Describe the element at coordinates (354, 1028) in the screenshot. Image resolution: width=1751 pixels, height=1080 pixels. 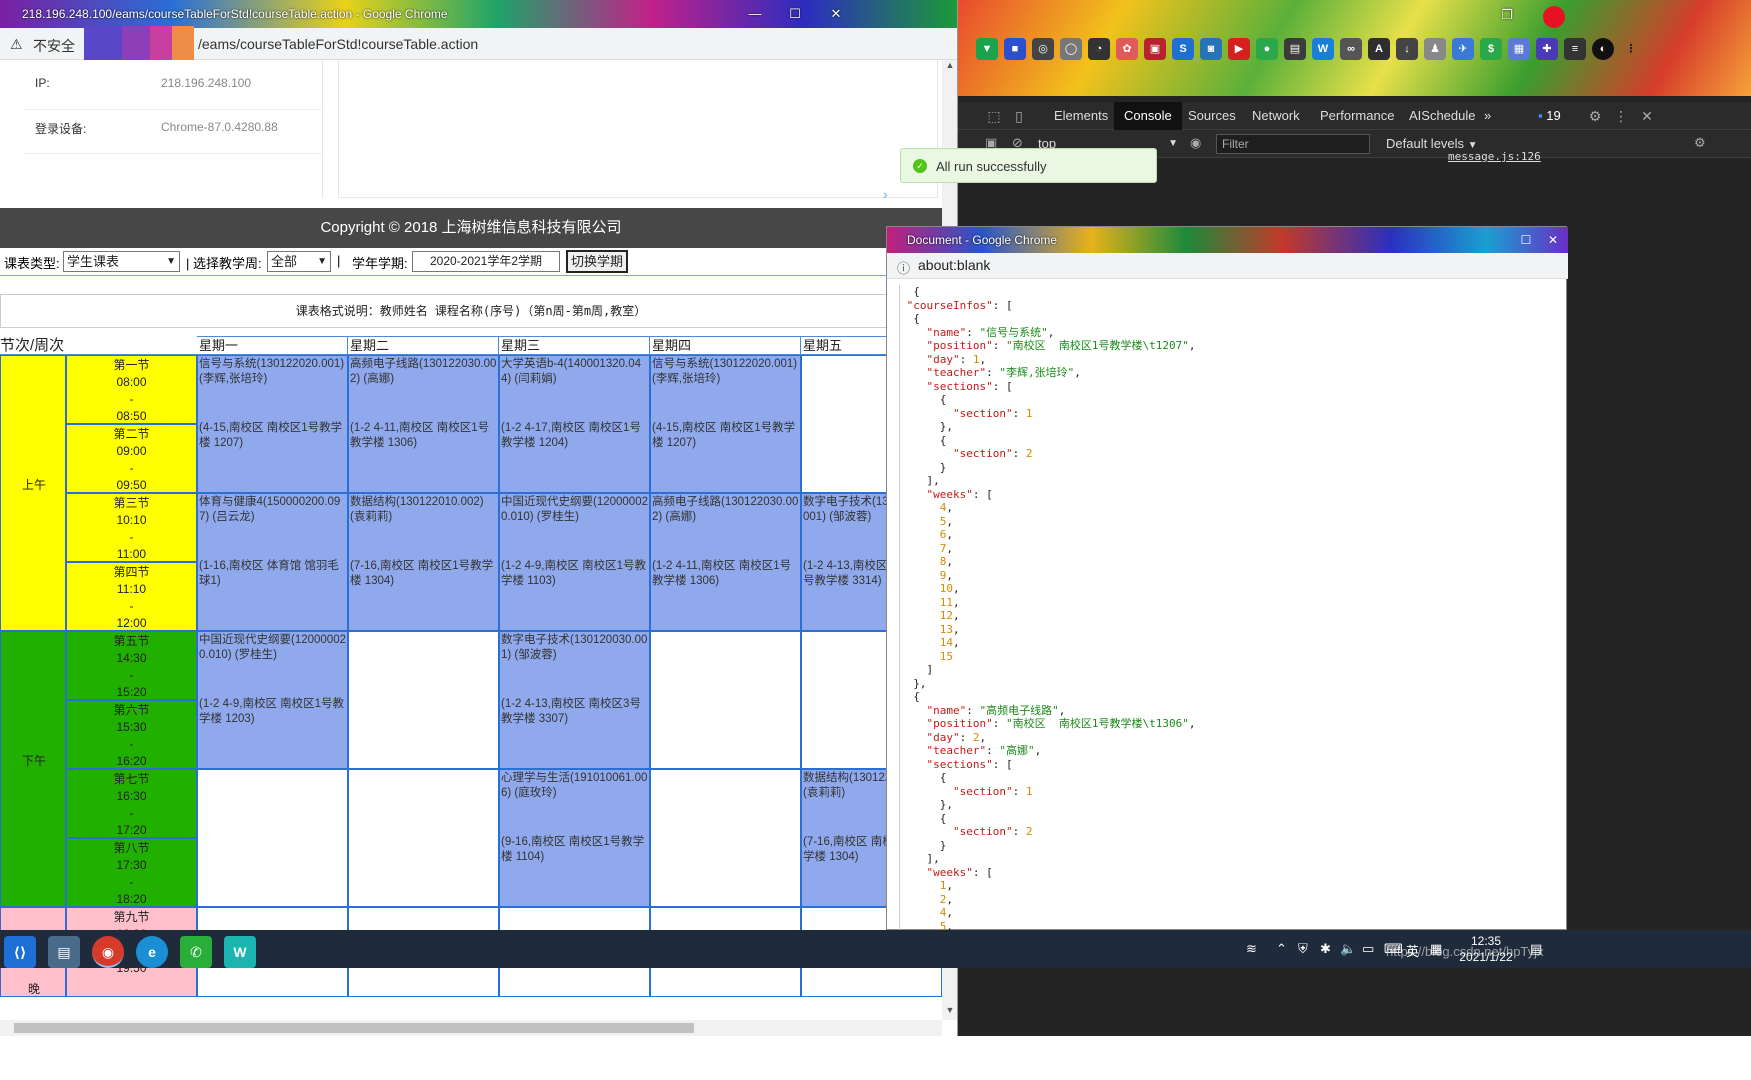
I see `scrollbar-thumb` at that location.